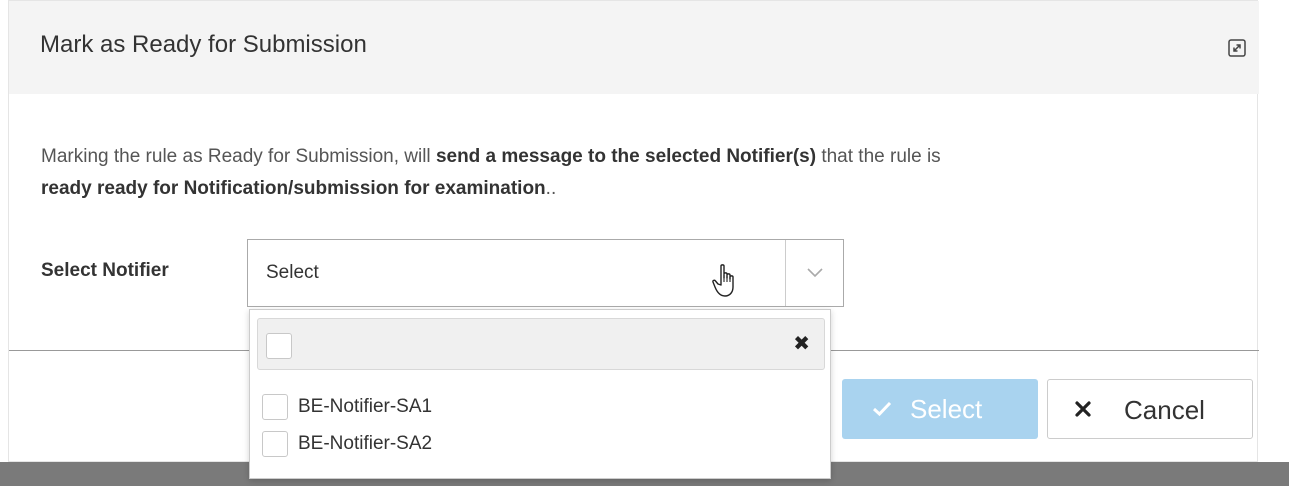 The height and width of the screenshot is (486, 1289). Describe the element at coordinates (365, 406) in the screenshot. I see `option-label: BE-Notifier-SA1` at that location.